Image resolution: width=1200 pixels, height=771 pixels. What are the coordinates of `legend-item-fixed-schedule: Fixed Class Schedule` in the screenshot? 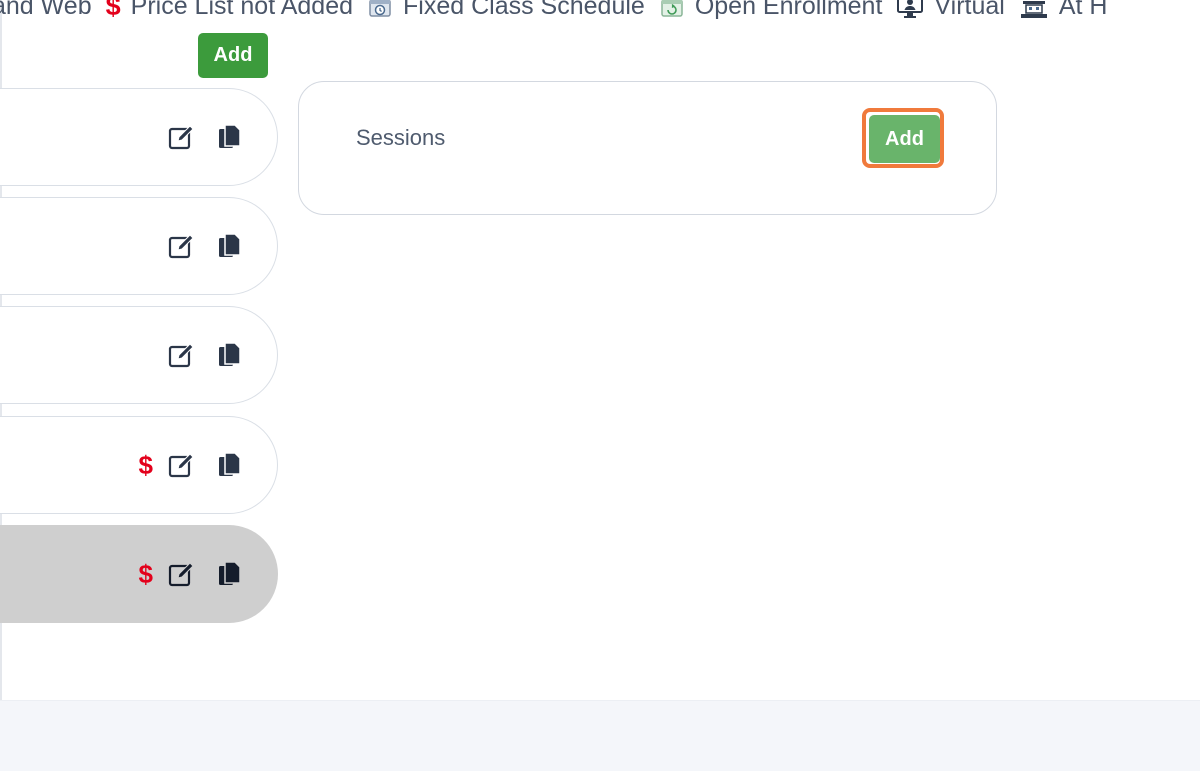 It's located at (506, 10).